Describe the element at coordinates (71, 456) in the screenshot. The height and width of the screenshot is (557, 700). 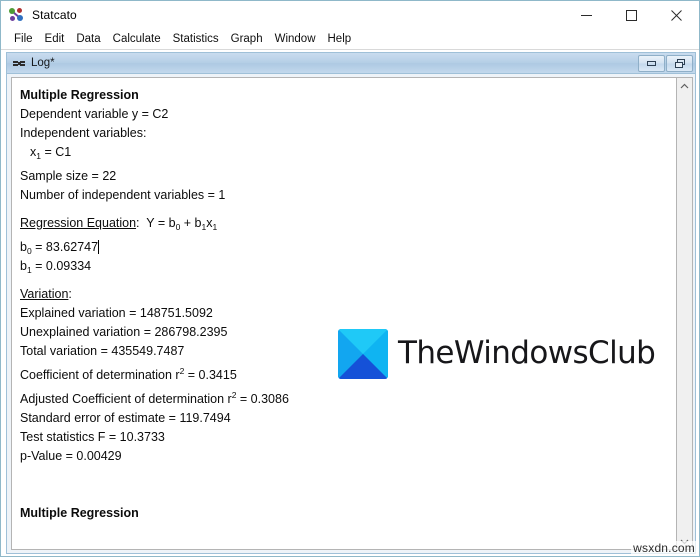
I see `log-p-value: p-Value = 0.00429` at that location.